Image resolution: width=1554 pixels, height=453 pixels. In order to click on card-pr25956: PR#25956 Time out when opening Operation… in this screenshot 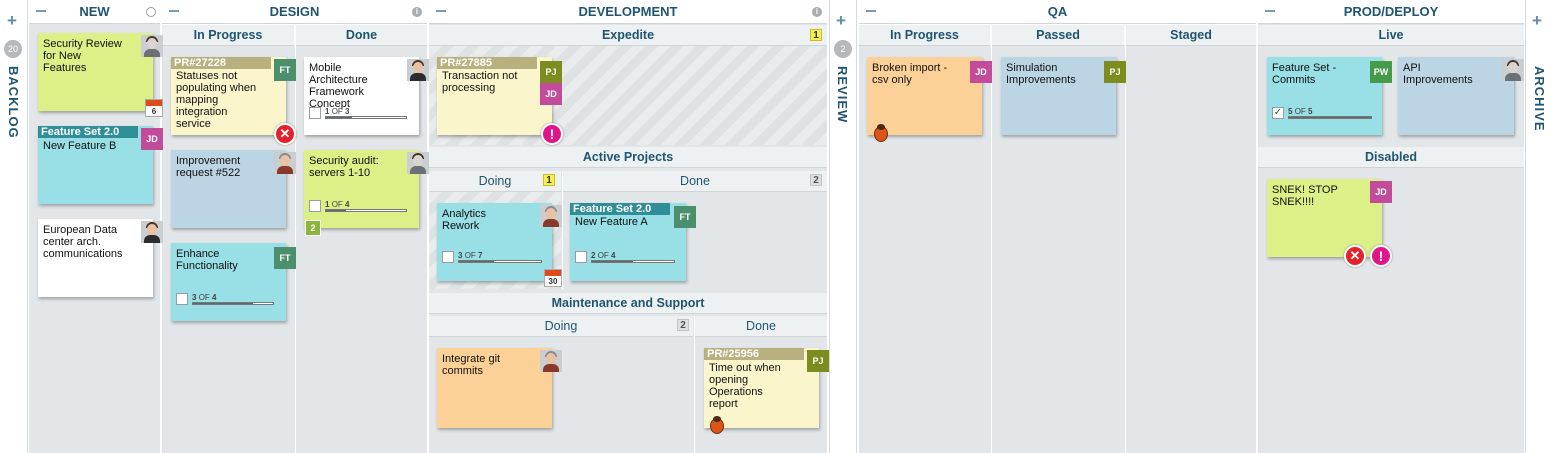, I will do `click(766, 391)`.